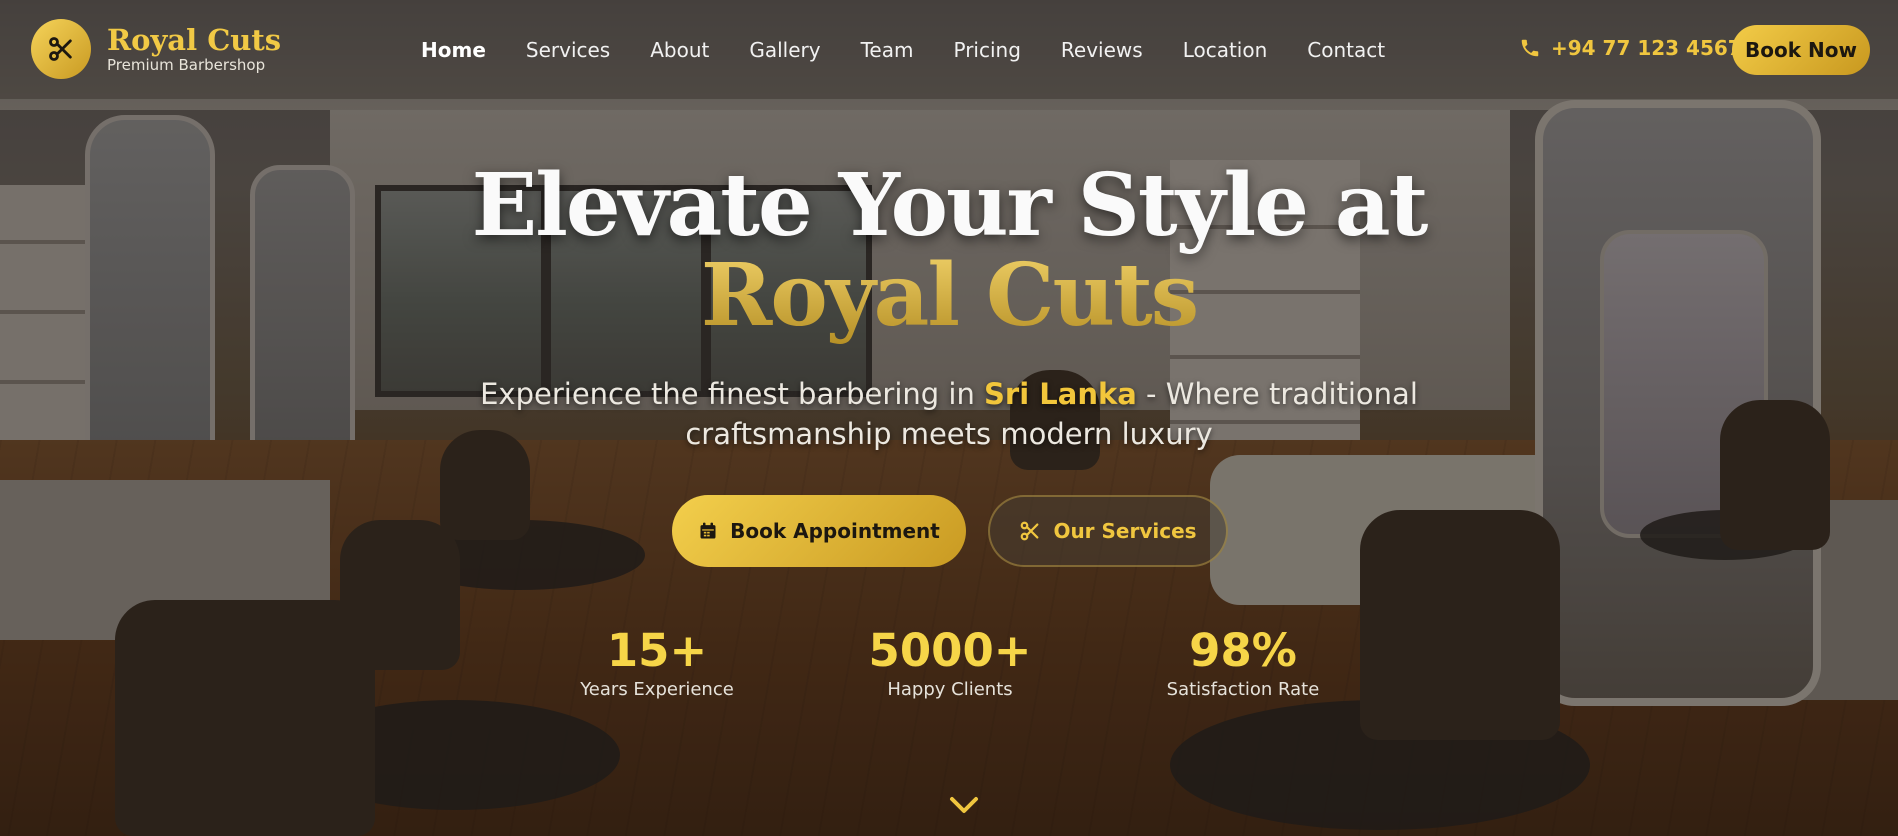  I want to click on stat-value: 15+, so click(657, 650).